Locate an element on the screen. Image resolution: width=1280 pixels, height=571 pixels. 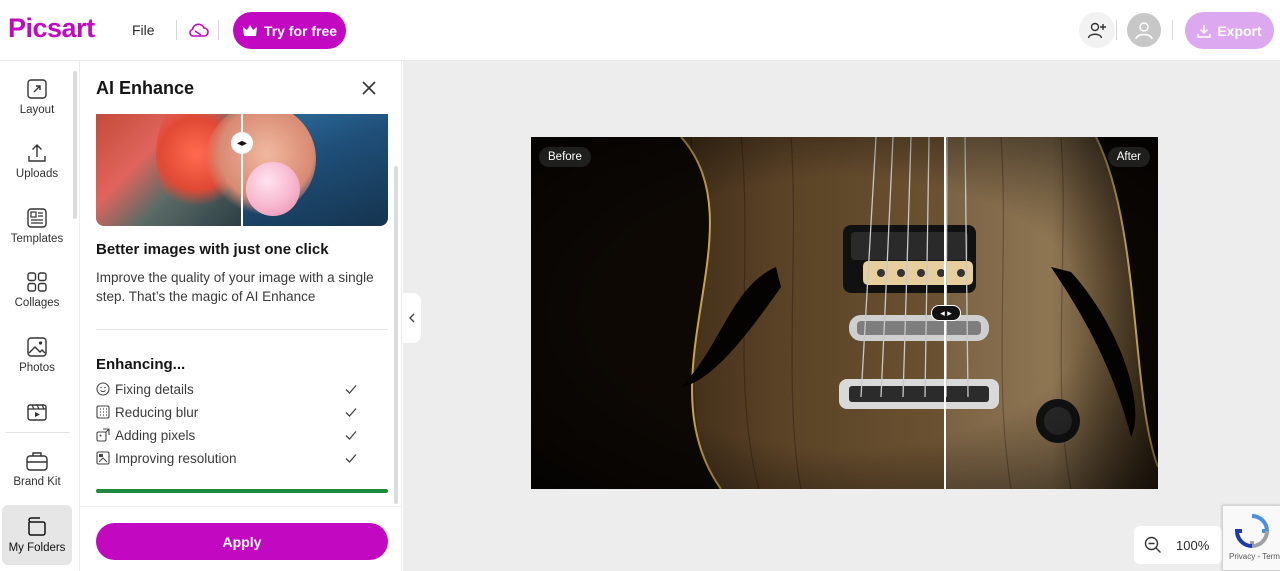
chevron-left-icon is located at coordinates (412, 318).